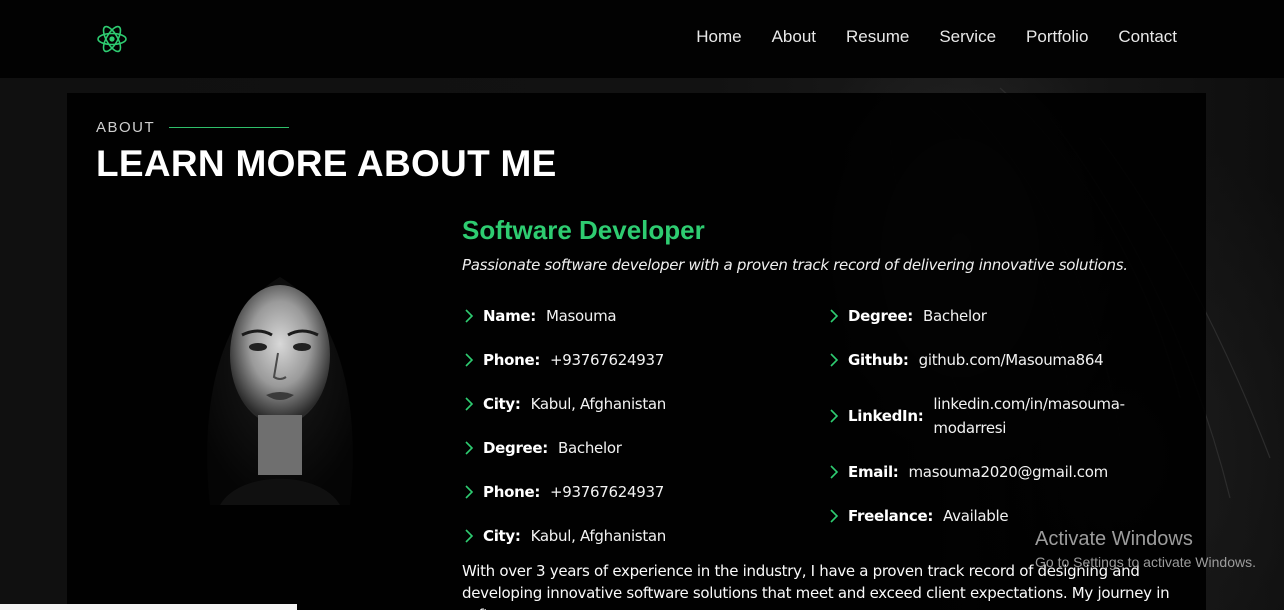  What do you see at coordinates (1114, 539) in the screenshot?
I see `watermark-title: Activate Windows` at bounding box center [1114, 539].